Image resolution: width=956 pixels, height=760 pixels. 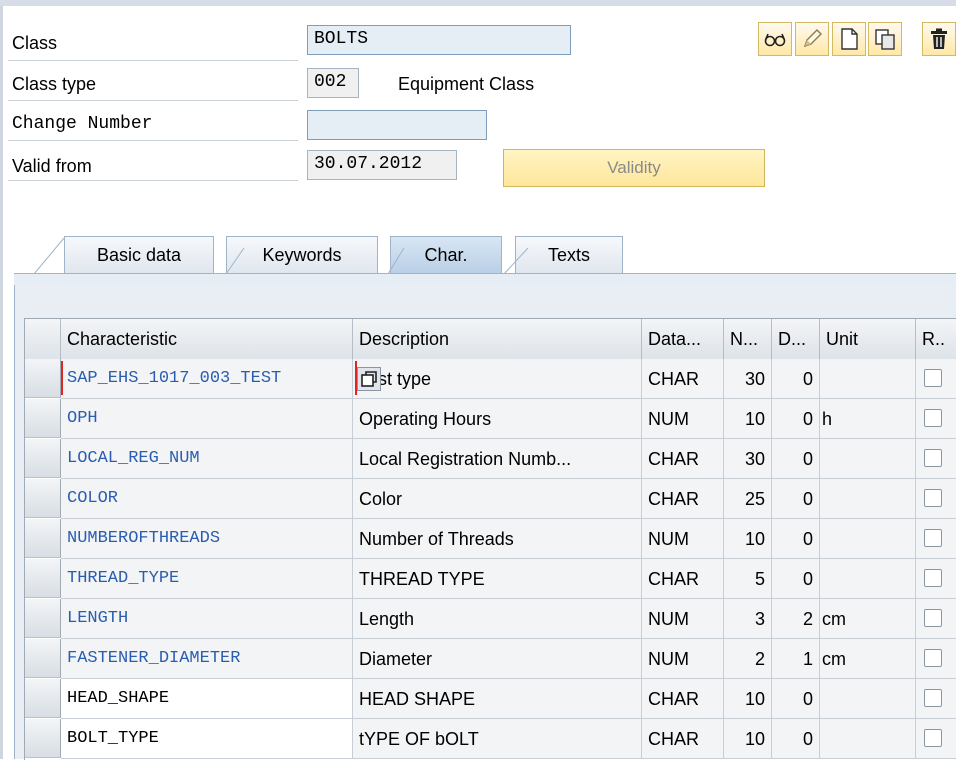 I want to click on table-row: SAP_EHS_1017_003_TEST Test type CHAR 30 0, so click(x=490, y=379).